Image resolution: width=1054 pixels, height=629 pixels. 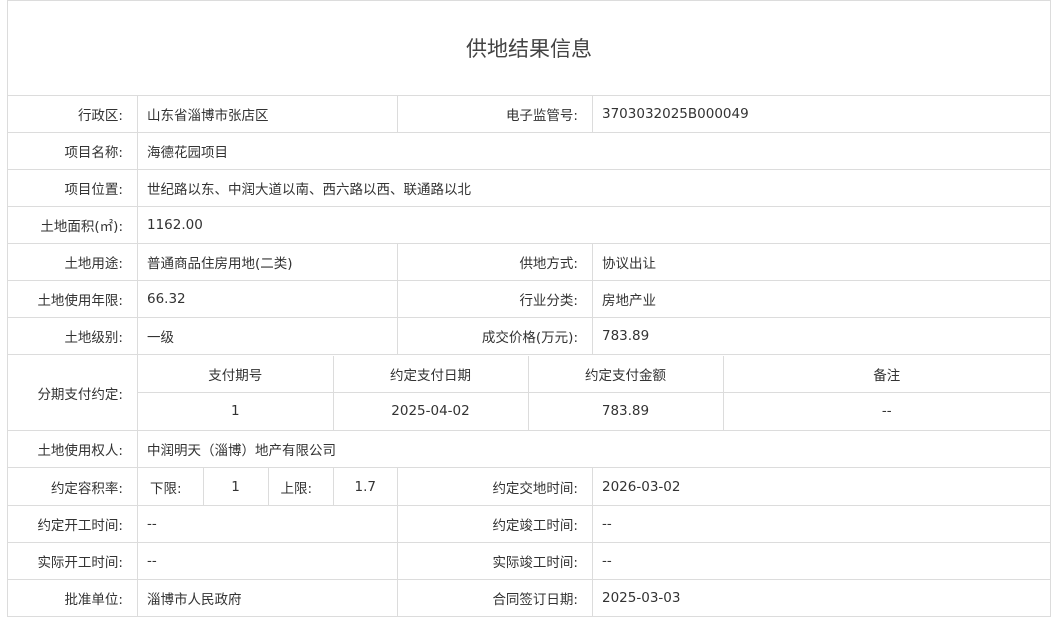 I want to click on approver-value: 淄博市人民政府, so click(x=267, y=598).